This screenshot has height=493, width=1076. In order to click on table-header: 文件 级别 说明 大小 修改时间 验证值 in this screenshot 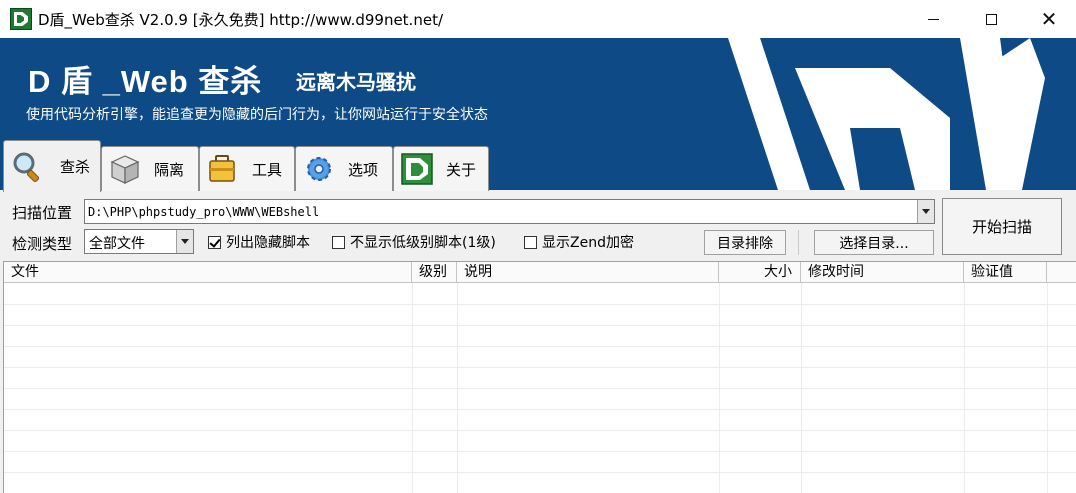, I will do `click(540, 272)`.